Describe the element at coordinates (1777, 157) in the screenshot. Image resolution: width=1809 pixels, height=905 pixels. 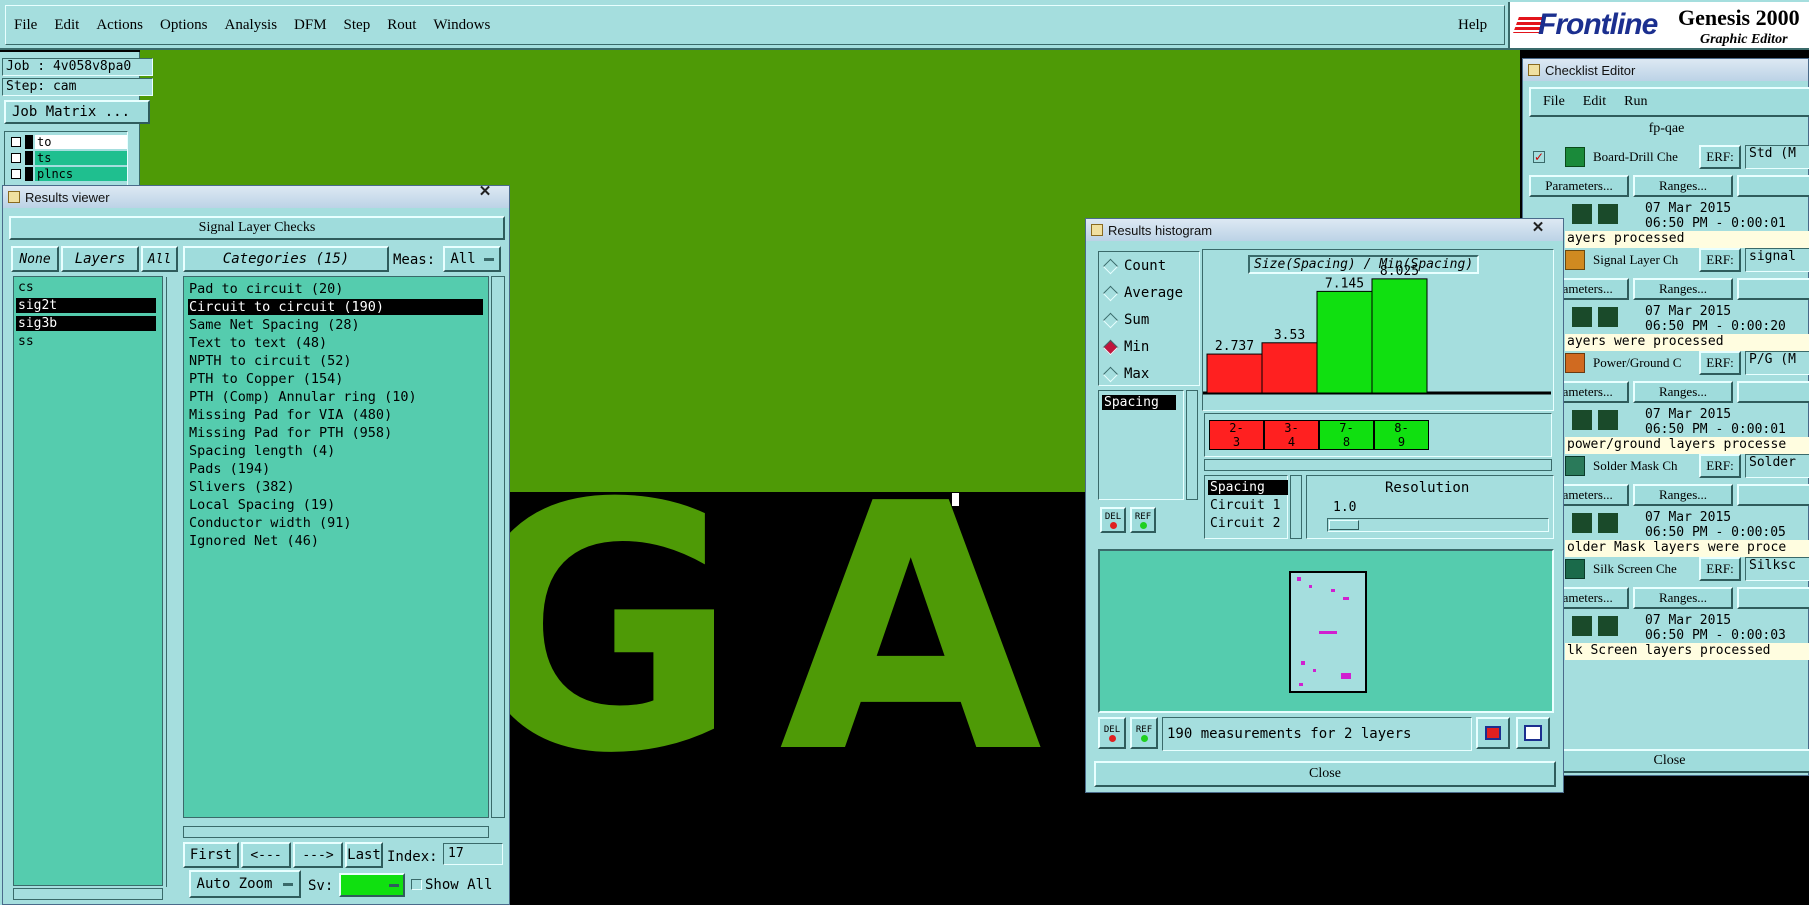
I see `erf-field: Std (M` at that location.